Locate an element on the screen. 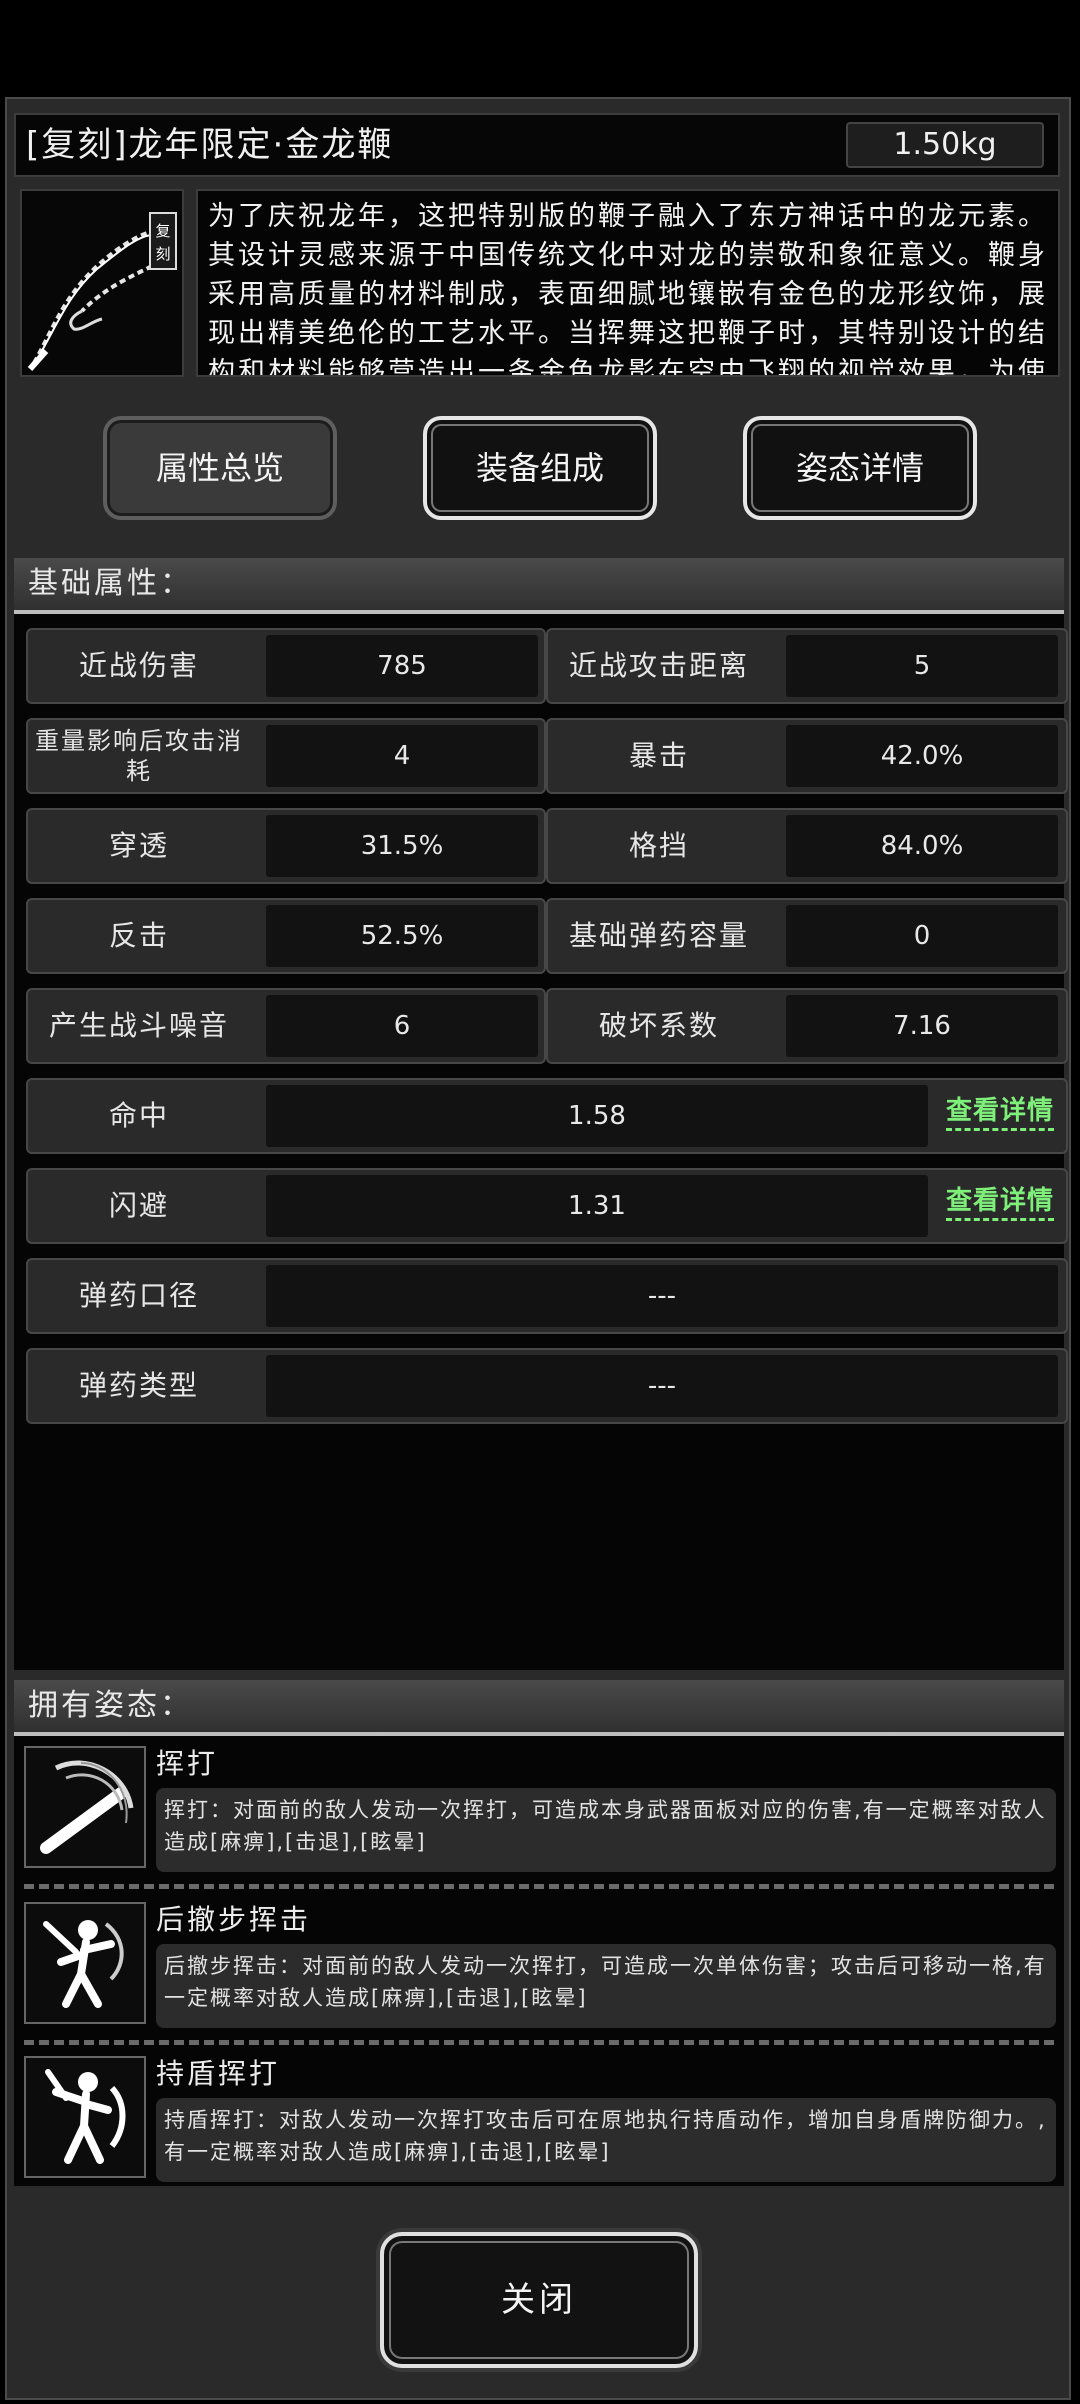  stance-name: 挥打 is located at coordinates (187, 1763).